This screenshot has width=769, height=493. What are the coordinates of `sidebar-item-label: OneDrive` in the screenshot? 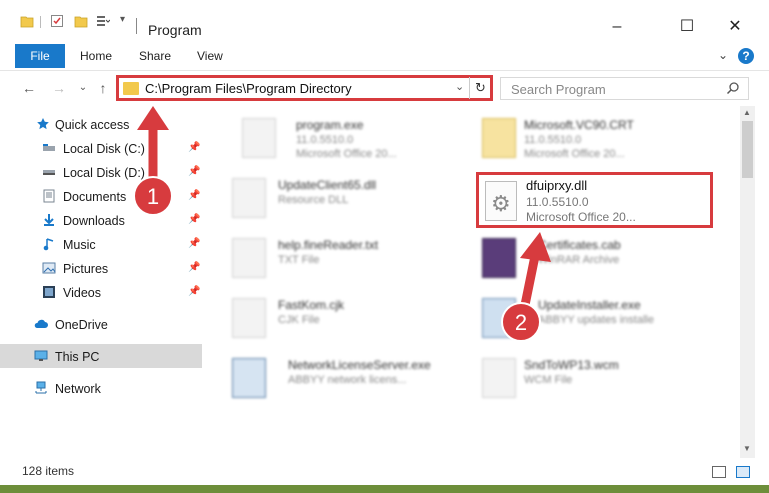 It's located at (81, 325).